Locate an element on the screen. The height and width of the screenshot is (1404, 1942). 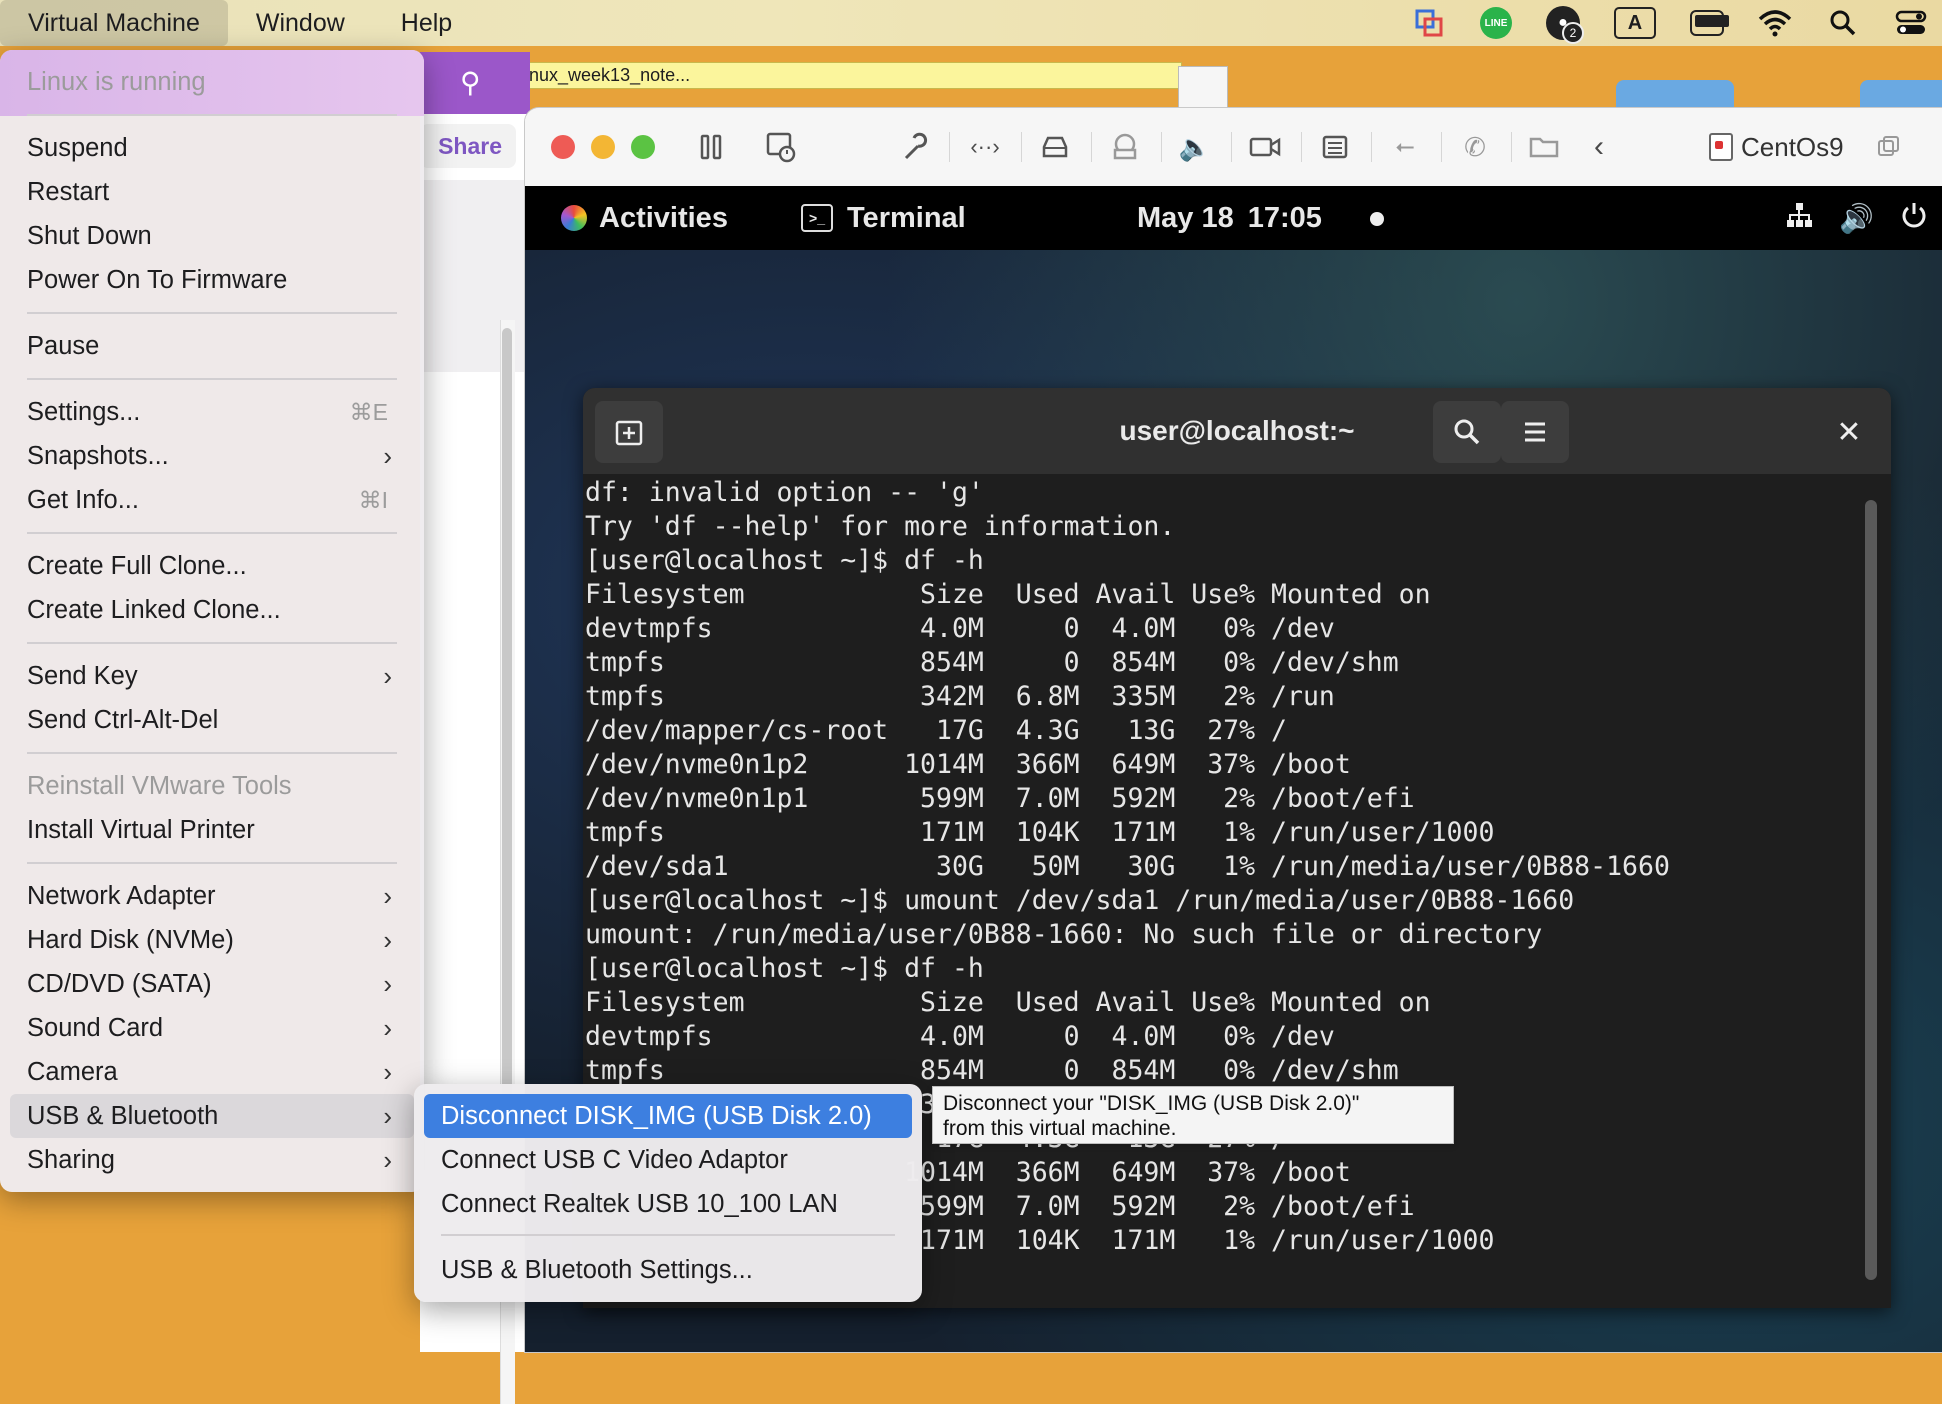
terminal-search-button is located at coordinates (1467, 432).